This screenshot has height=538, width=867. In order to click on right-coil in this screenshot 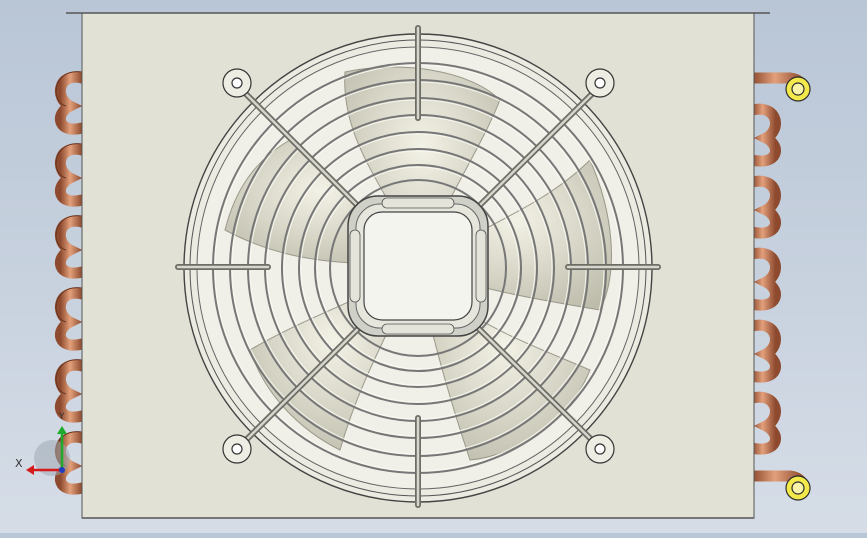, I will do `click(777, 285)`.